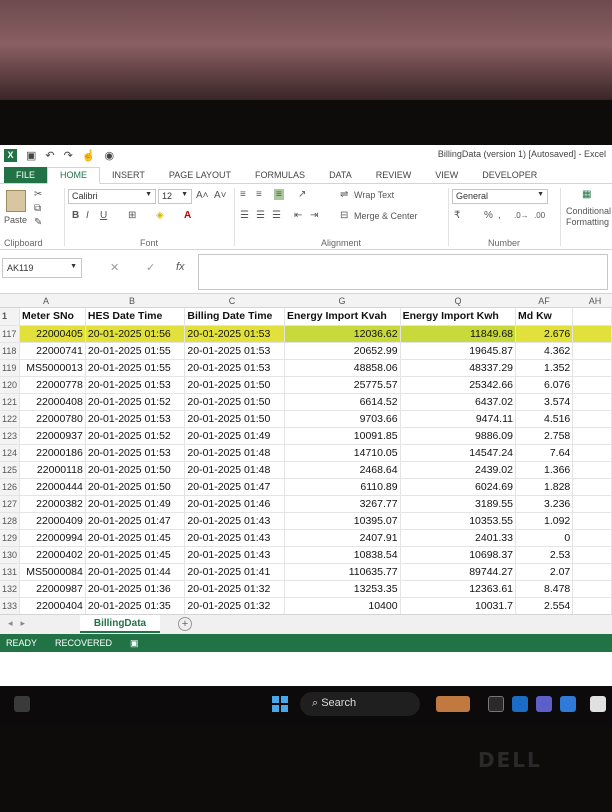 This screenshot has width=612, height=812. What do you see at coordinates (342, 436) in the screenshot?
I see `cell-energy-import-kvah: 10091.85` at bounding box center [342, 436].